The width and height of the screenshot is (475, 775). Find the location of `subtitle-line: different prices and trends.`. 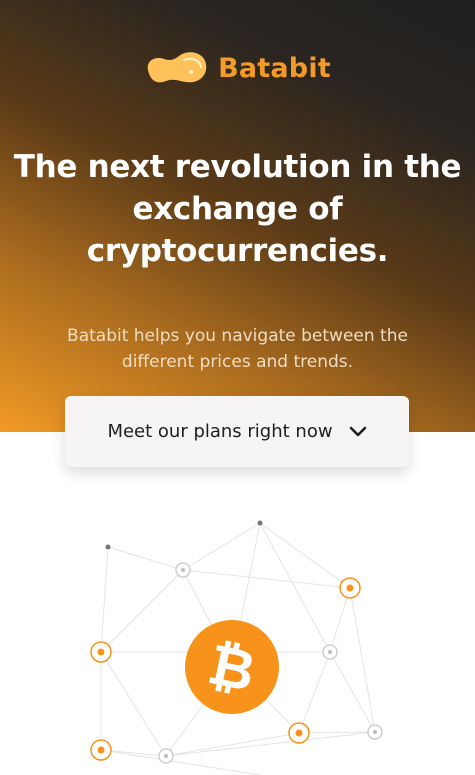

subtitle-line: different prices and trends. is located at coordinates (237, 362).